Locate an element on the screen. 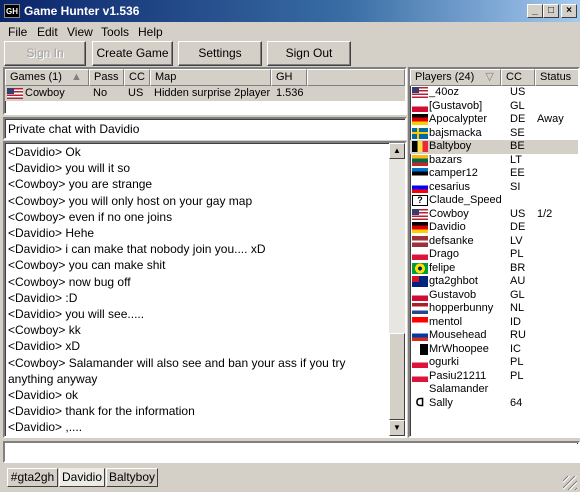  nl-flag-icon is located at coordinates (420, 308).